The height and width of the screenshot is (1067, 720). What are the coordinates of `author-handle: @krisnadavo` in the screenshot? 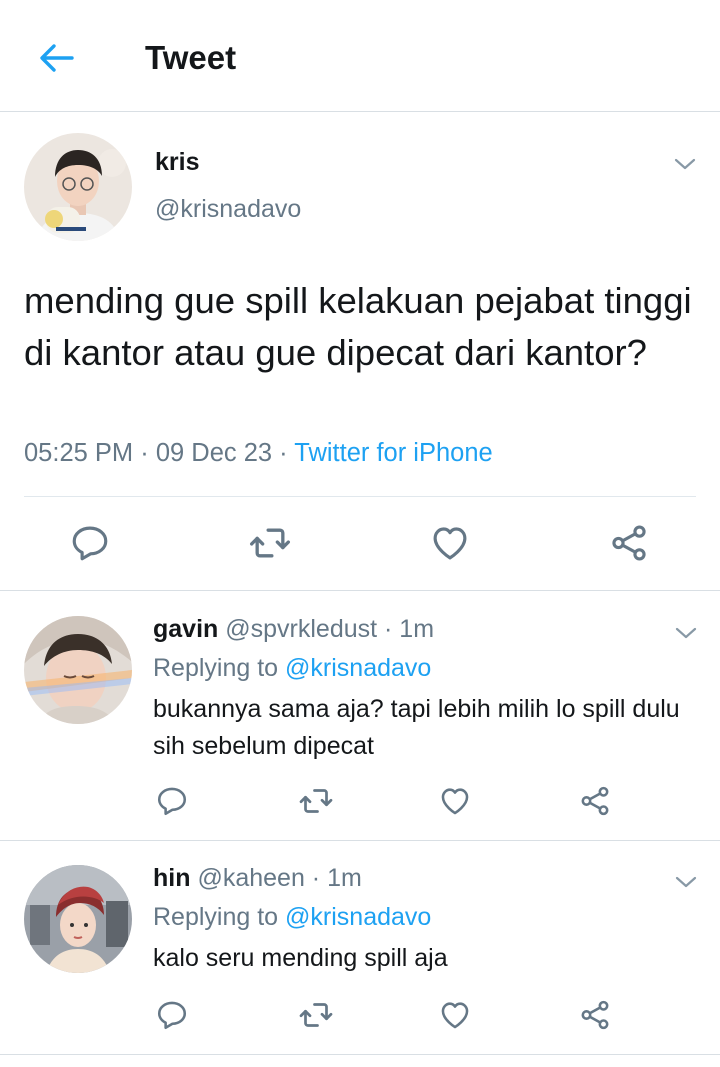 It's located at (228, 209).